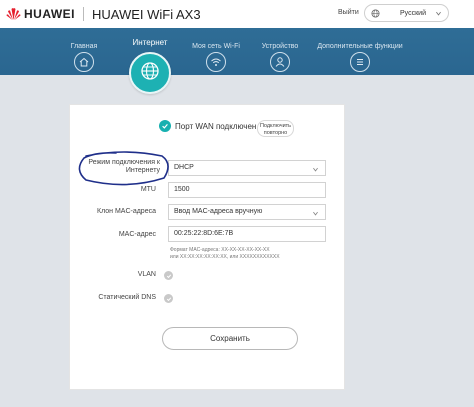 This screenshot has height=407, width=474. What do you see at coordinates (13, 14) in the screenshot?
I see `huawei-logo-icon` at bounding box center [13, 14].